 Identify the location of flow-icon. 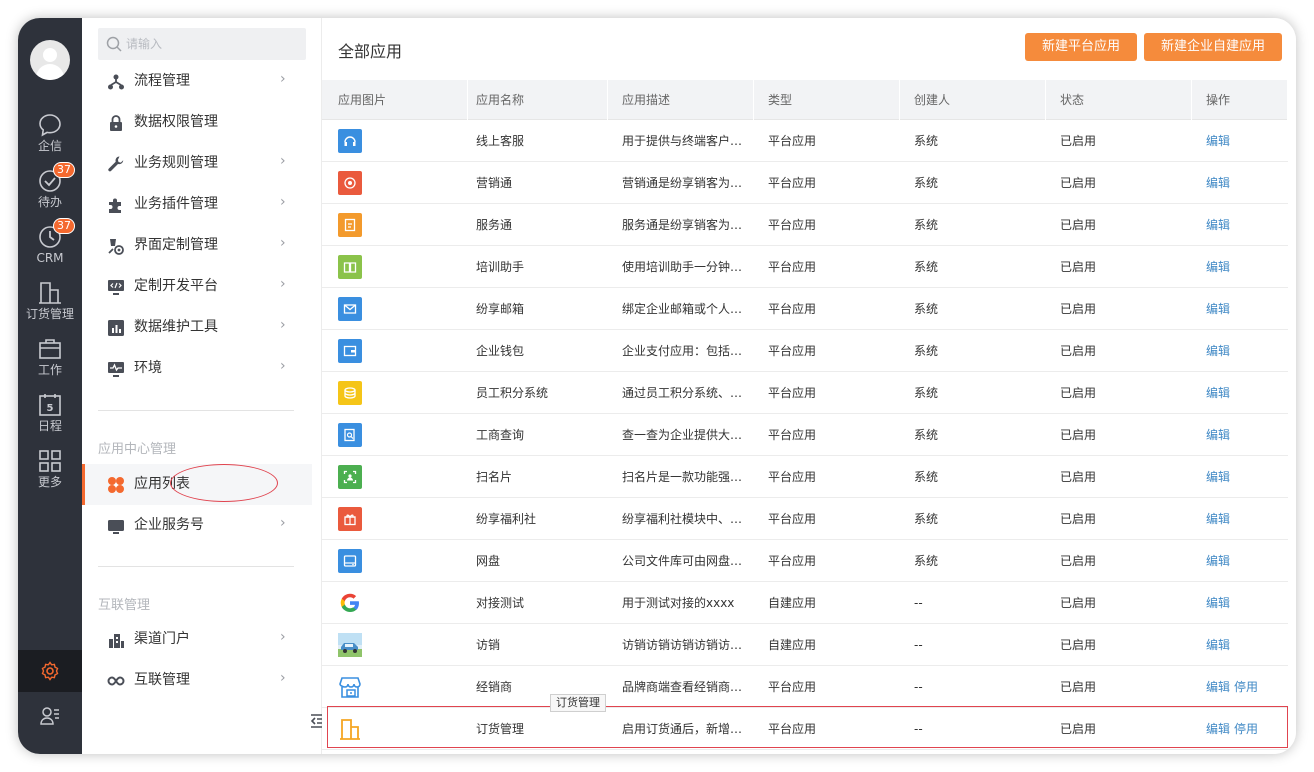
(116, 82).